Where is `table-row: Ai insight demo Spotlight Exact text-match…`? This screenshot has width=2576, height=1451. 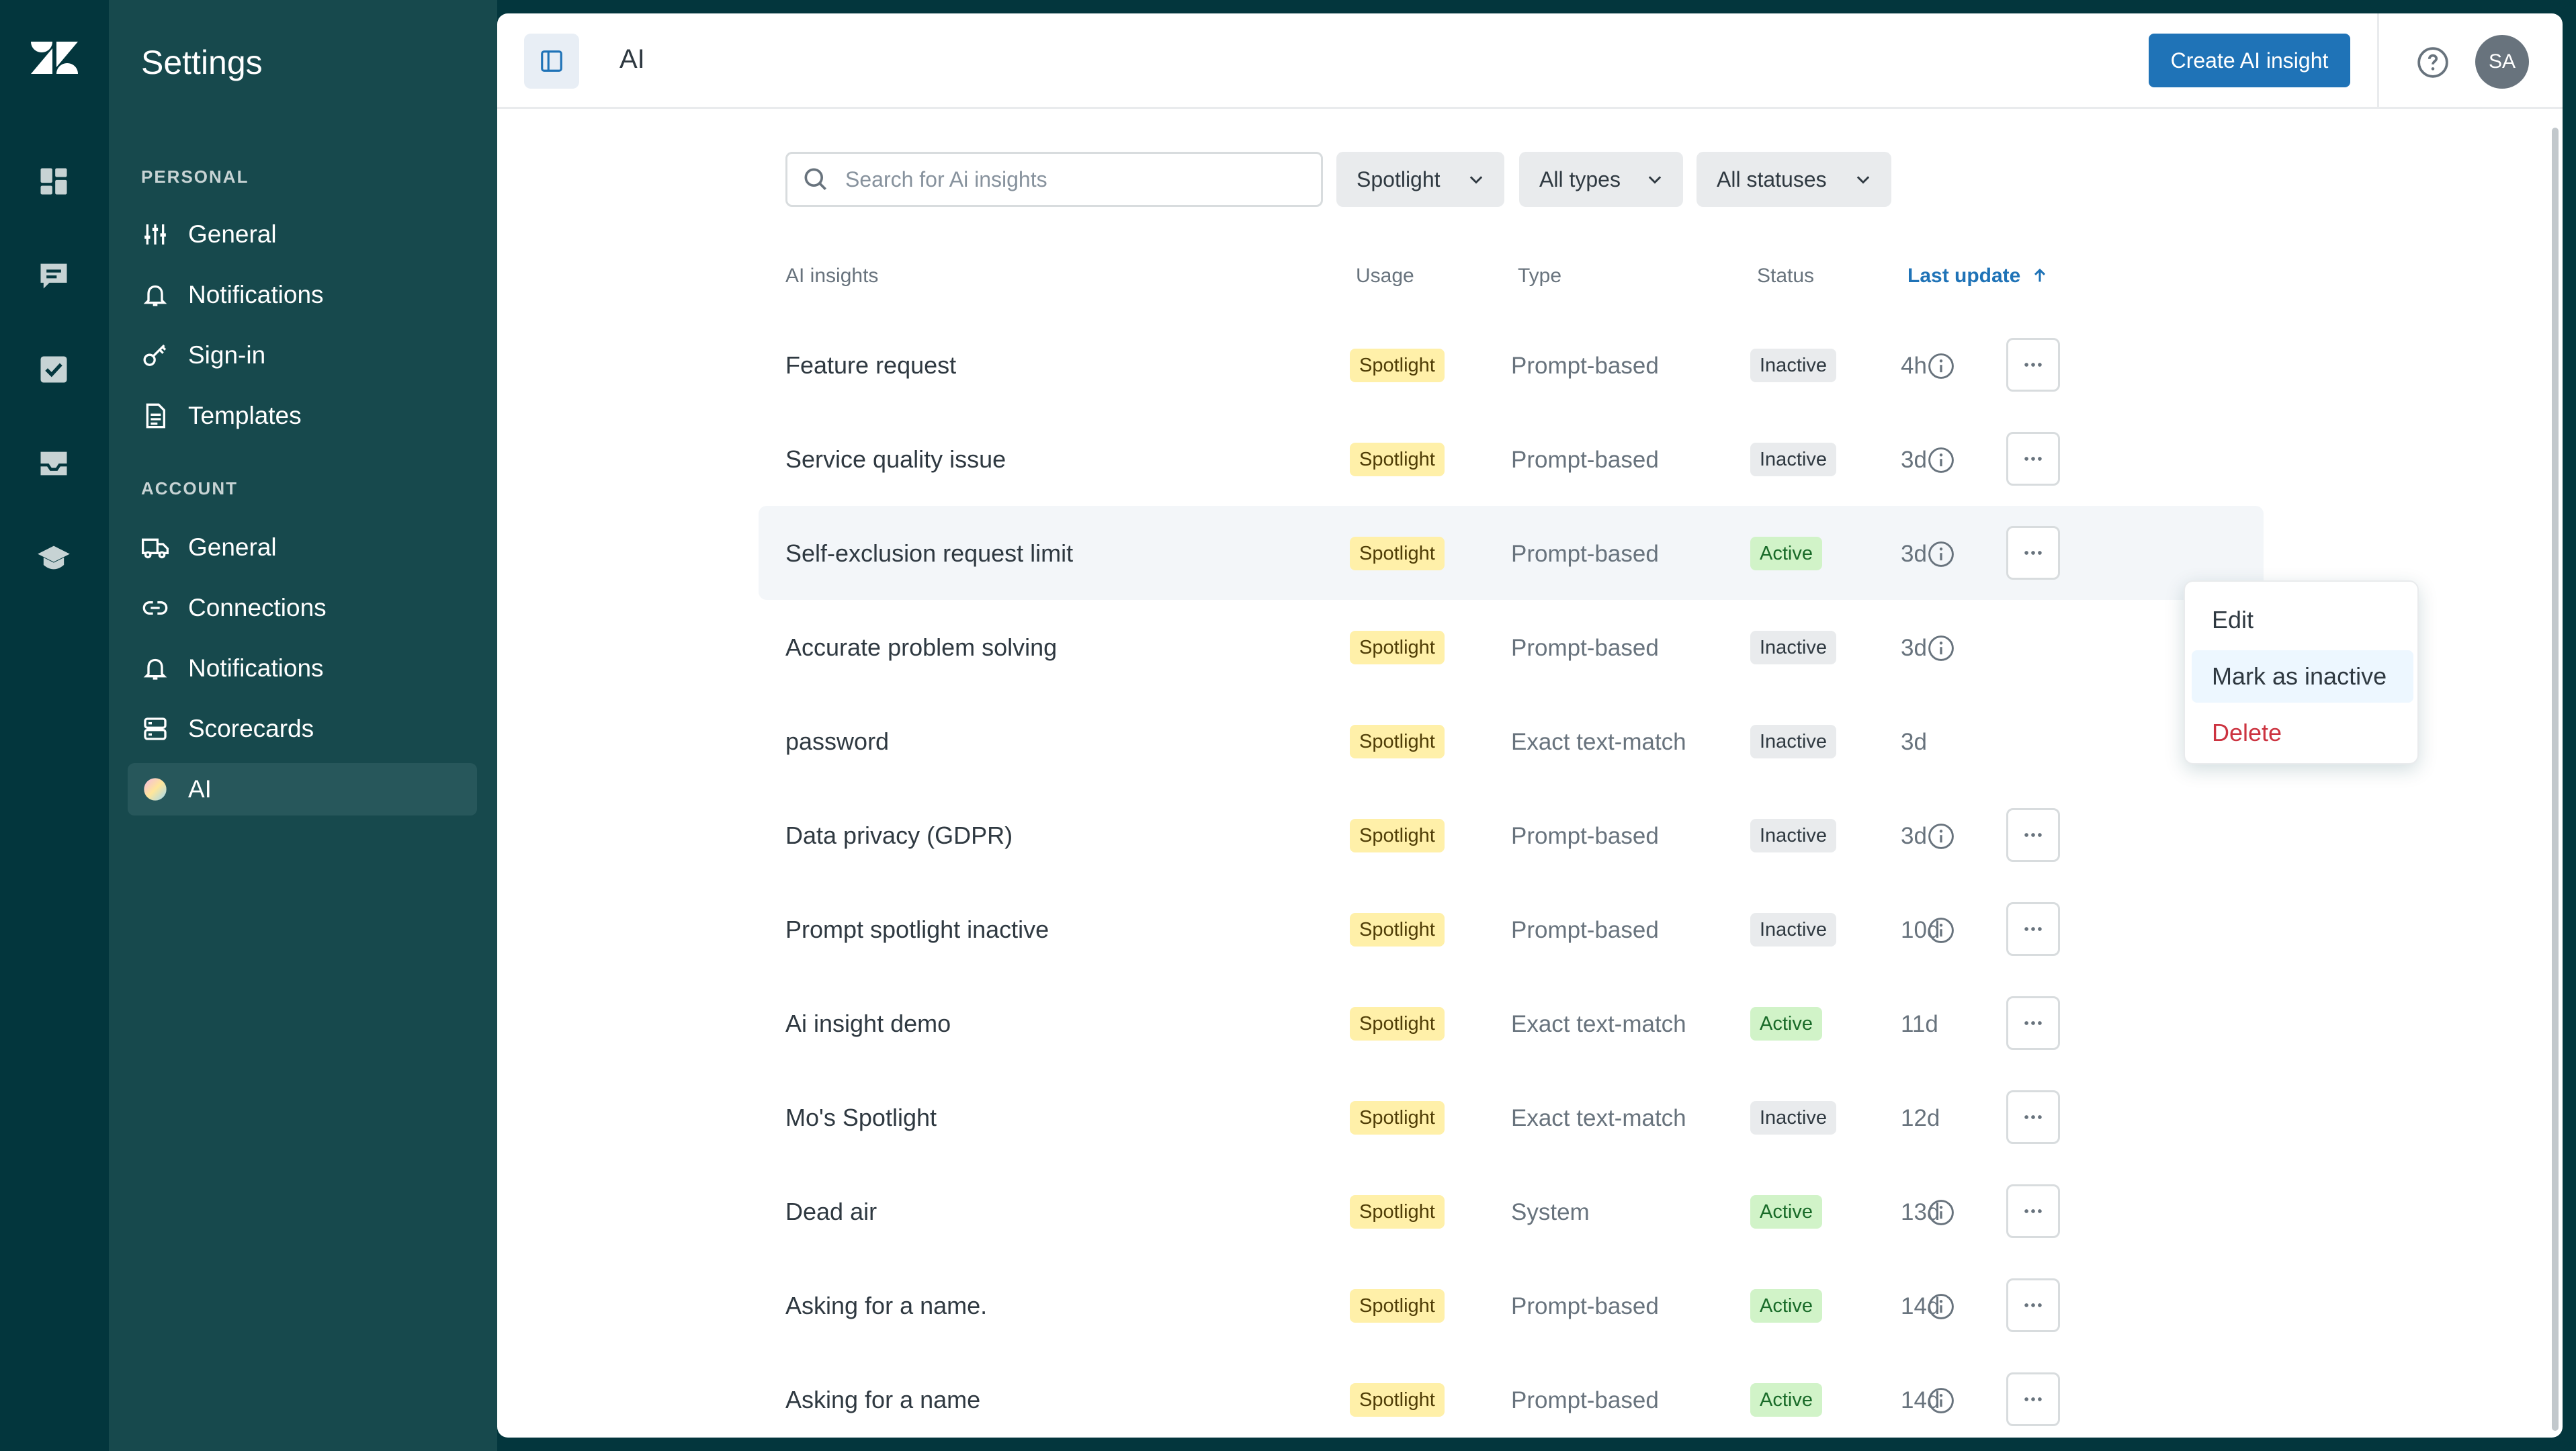
table-row: Ai insight demo Spotlight Exact text-match… is located at coordinates (1511, 1023).